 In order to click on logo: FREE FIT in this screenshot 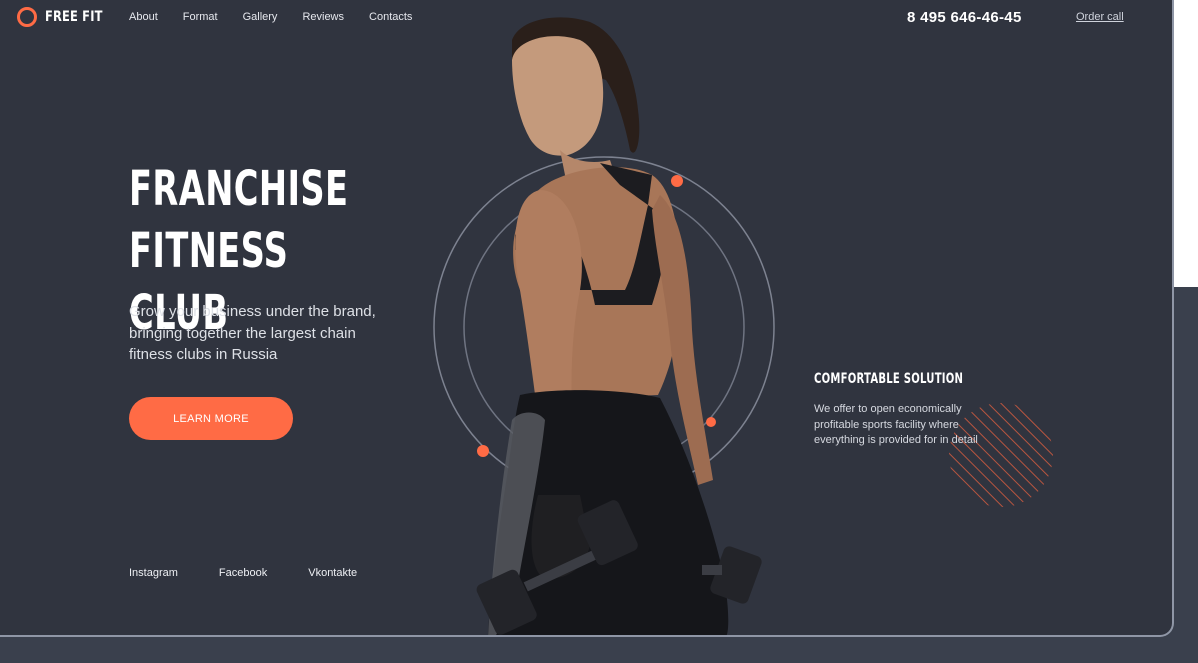, I will do `click(66, 17)`.